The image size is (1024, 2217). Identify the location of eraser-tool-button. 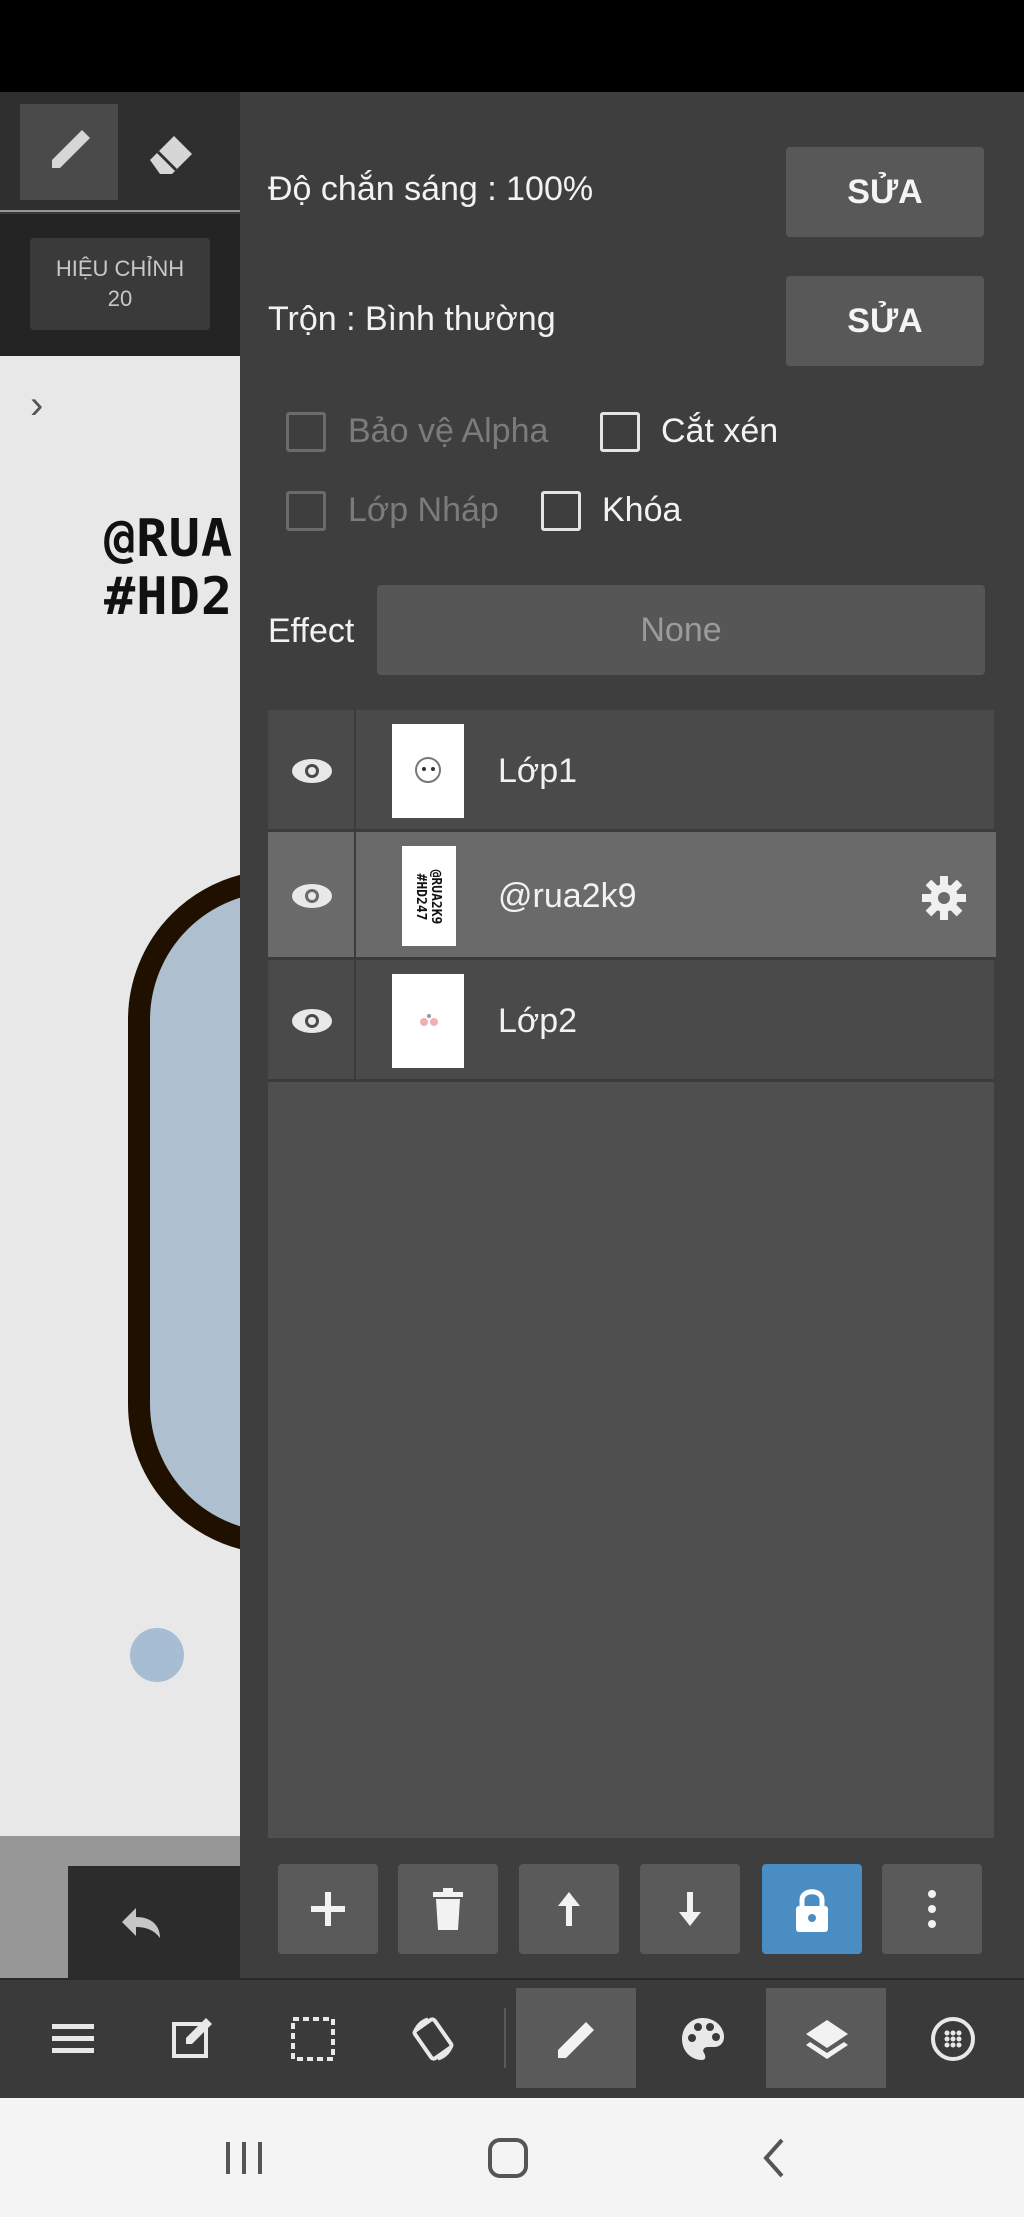
(171, 152).